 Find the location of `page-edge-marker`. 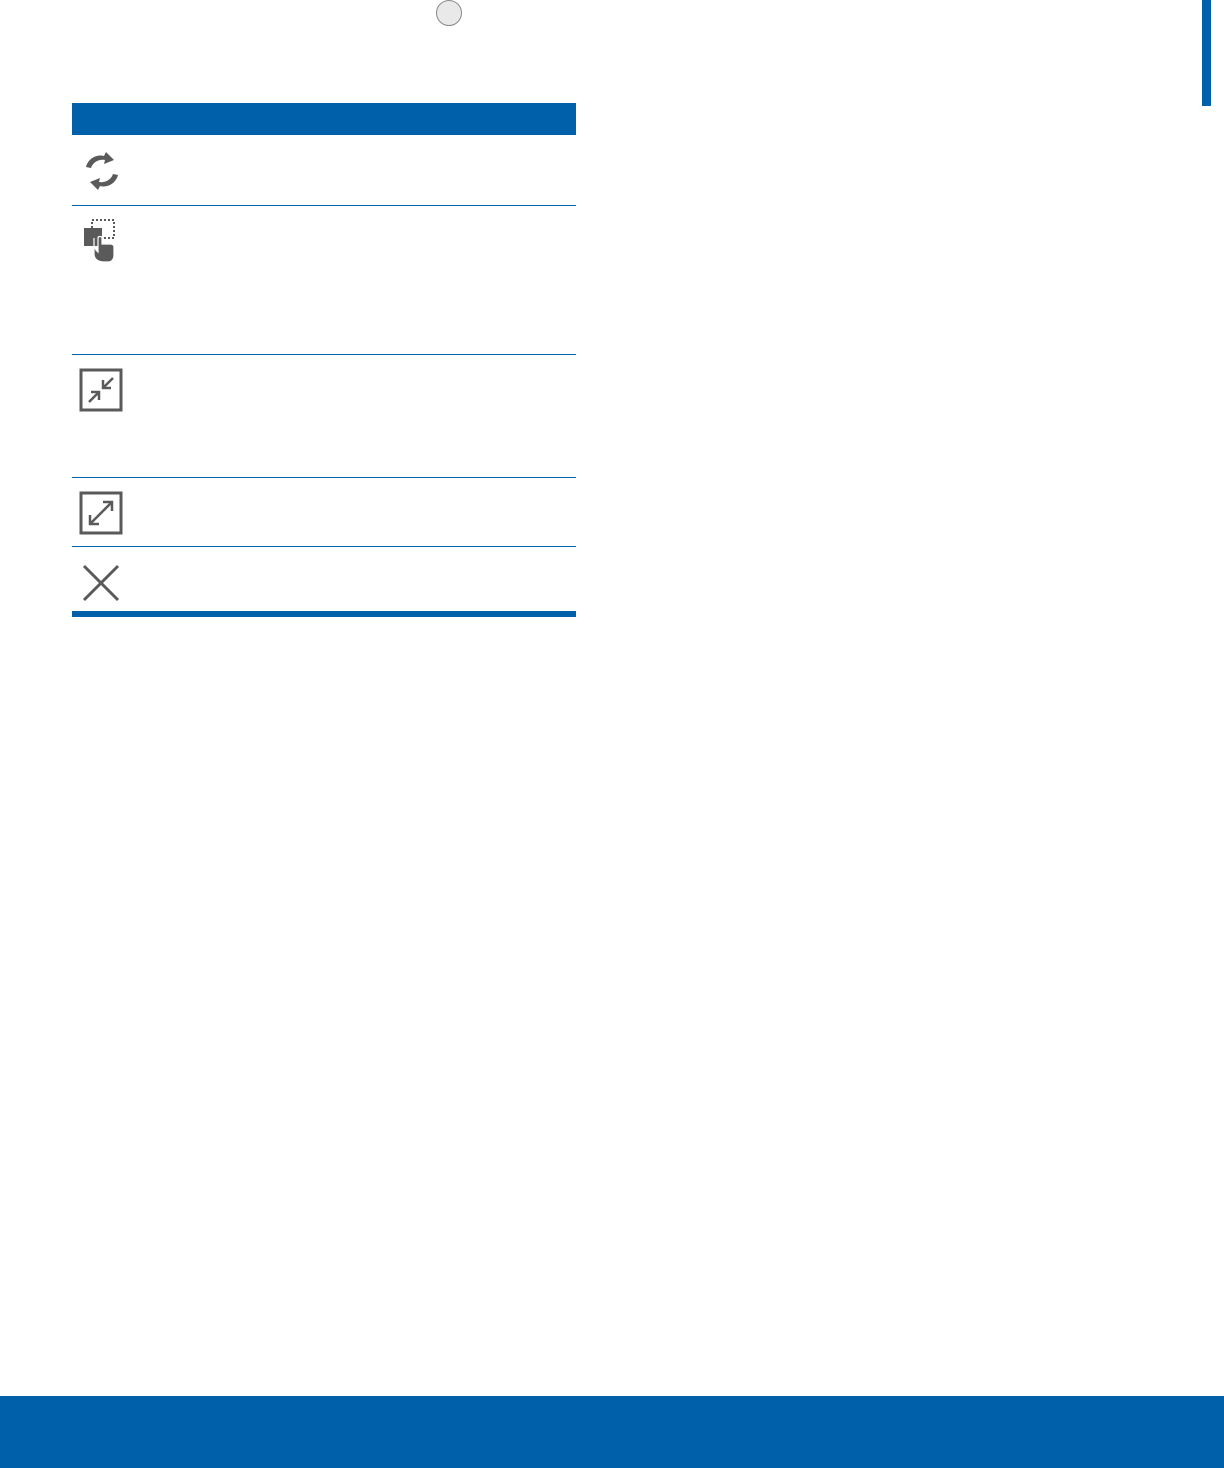

page-edge-marker is located at coordinates (1206, 53).